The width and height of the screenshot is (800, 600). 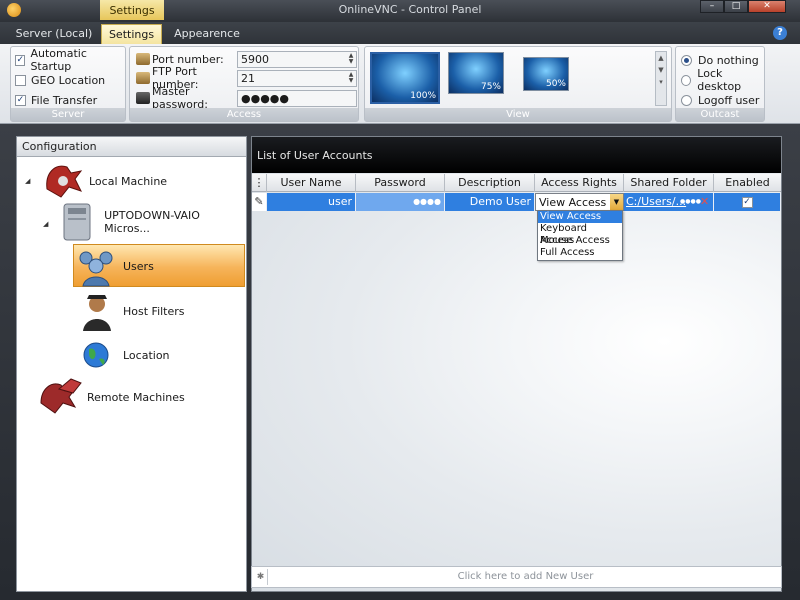 I want to click on help-icon: ?, so click(x=780, y=33).